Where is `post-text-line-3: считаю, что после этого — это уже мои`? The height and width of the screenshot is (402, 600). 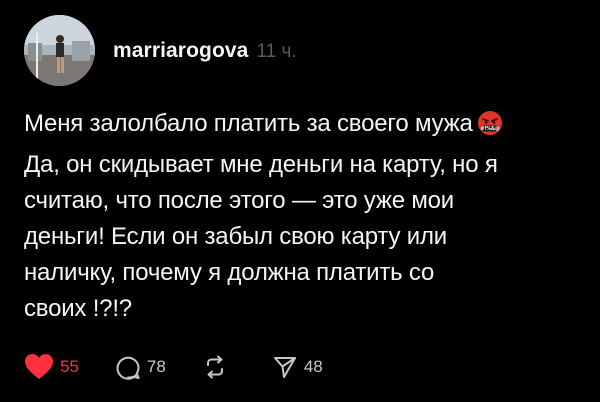 post-text-line-3: считаю, что после этого — это уже мои is located at coordinates (239, 200).